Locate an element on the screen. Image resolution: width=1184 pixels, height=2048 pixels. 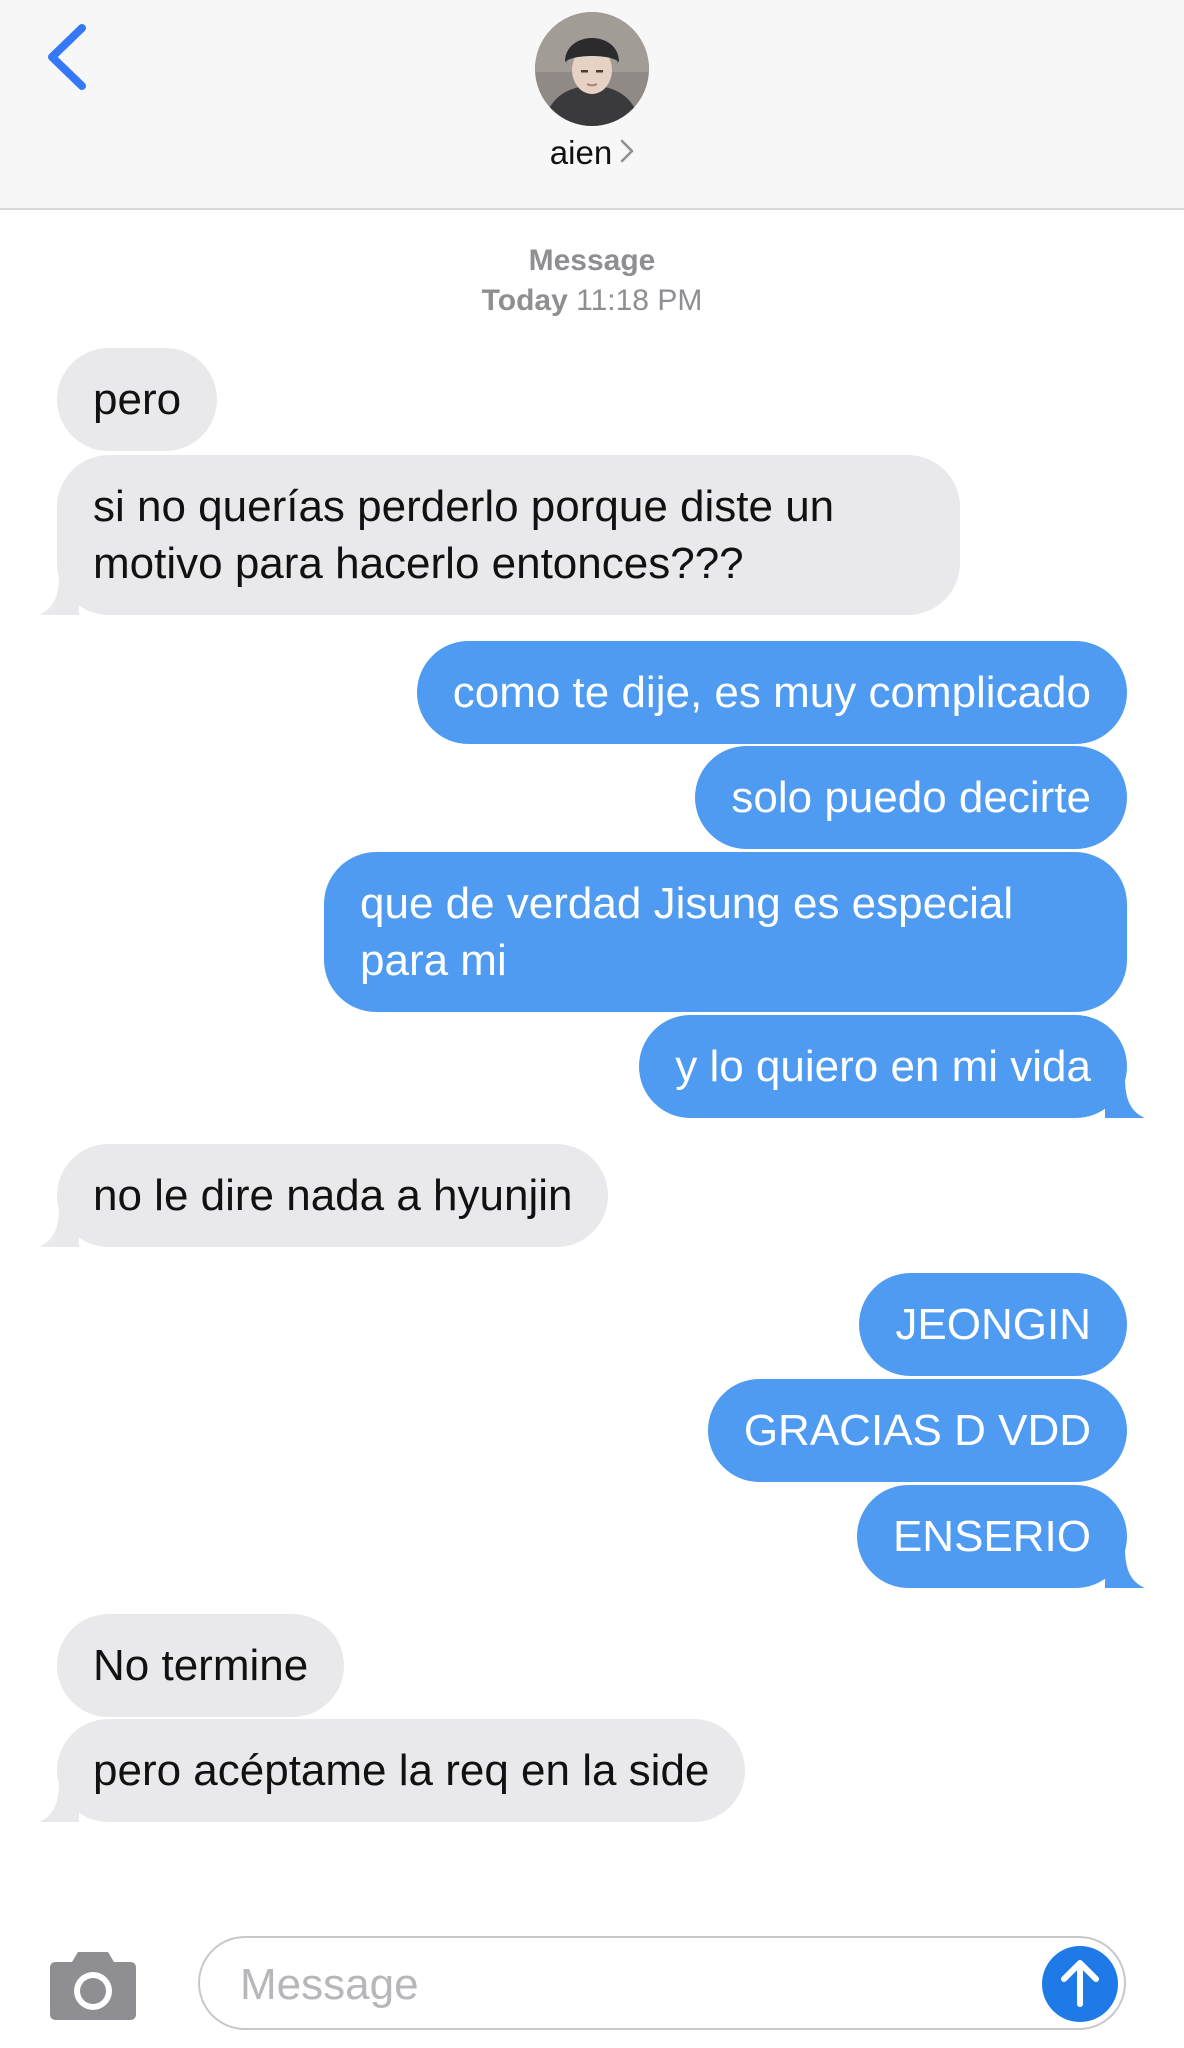
message-outgoing: ENSERIO is located at coordinates (1000, 1536).